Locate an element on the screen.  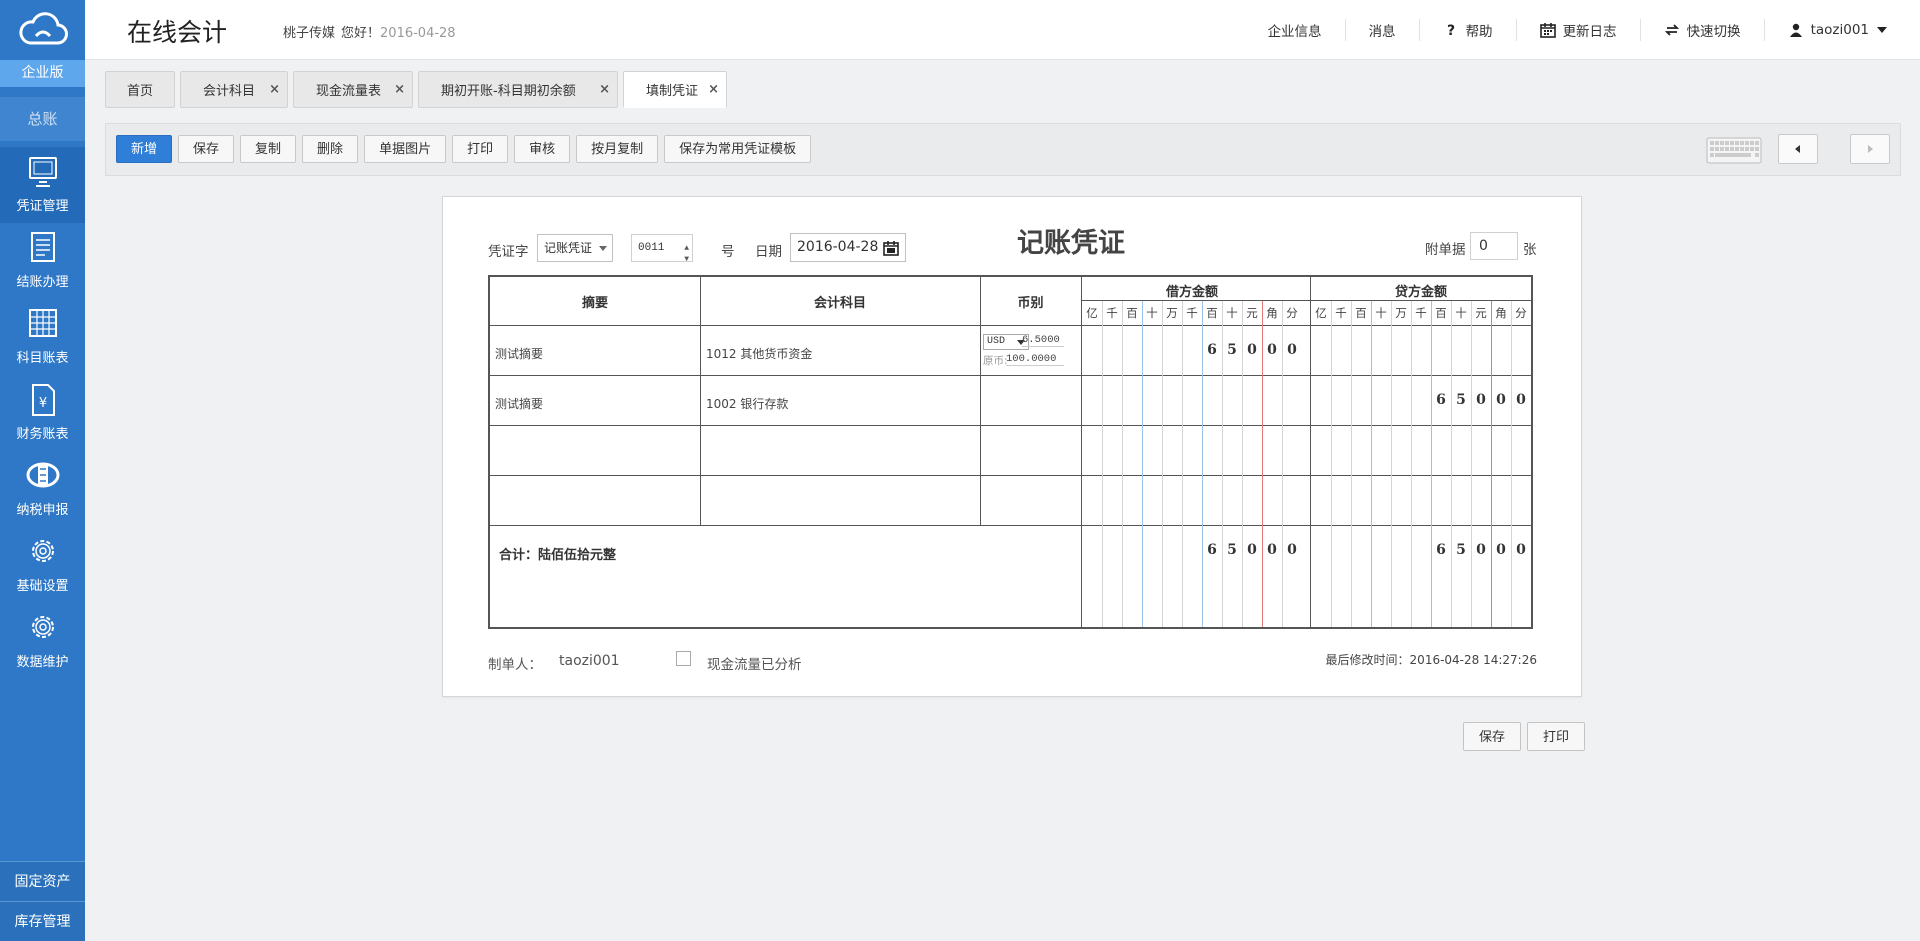
currency-header: 币别 is located at coordinates (1030, 303).